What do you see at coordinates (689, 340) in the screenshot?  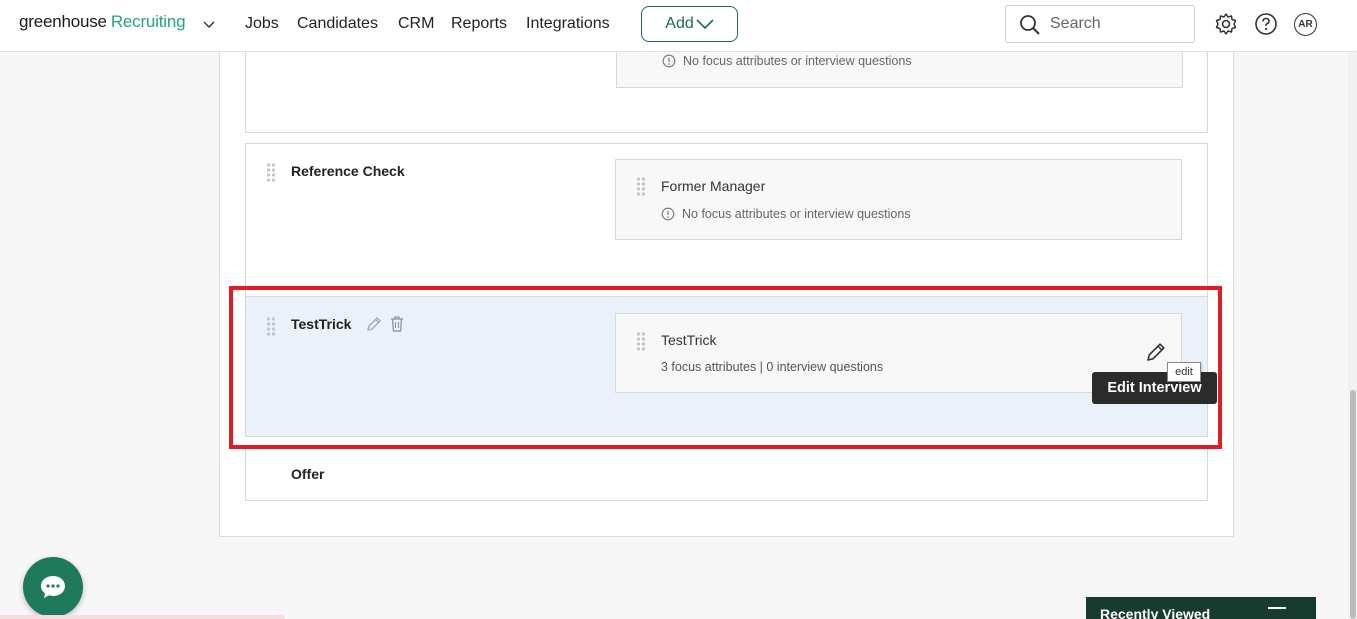 I see `interview-name: TestTrick` at bounding box center [689, 340].